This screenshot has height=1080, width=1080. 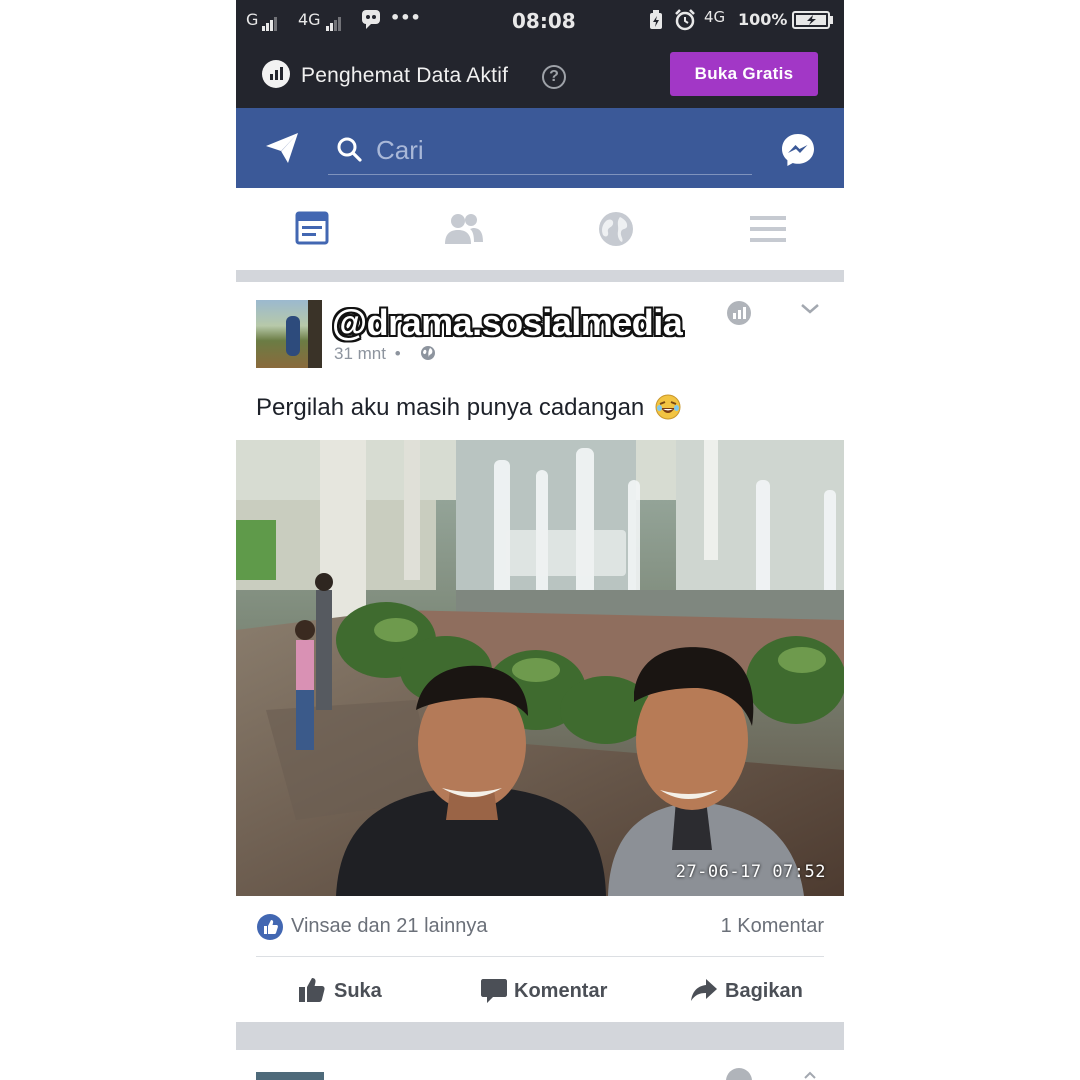 I want to click on network-1-label: G, so click(x=252, y=19).